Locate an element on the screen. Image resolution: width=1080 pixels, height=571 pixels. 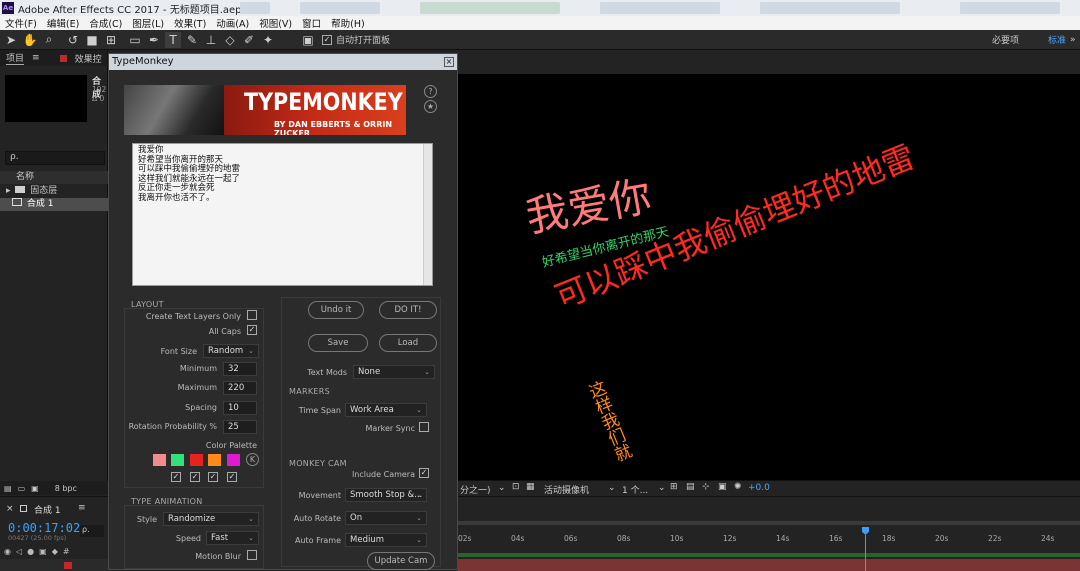
text-mods-select: None ⌄ is located at coordinates (394, 372).